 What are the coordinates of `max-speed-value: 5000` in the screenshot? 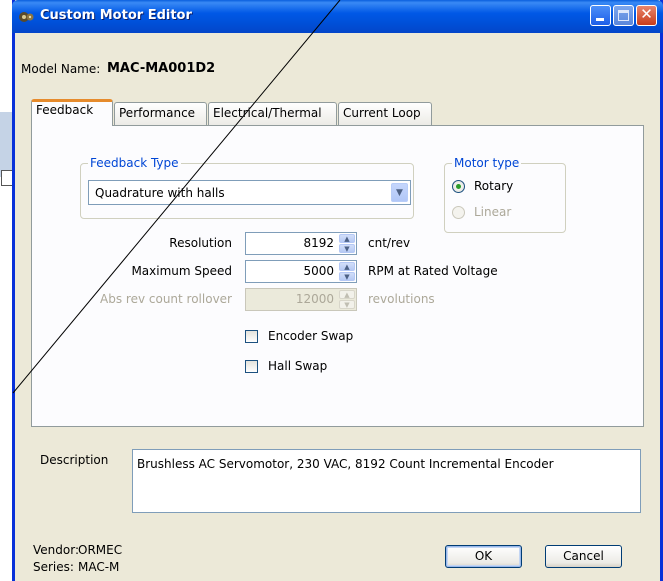 It's located at (318, 271).